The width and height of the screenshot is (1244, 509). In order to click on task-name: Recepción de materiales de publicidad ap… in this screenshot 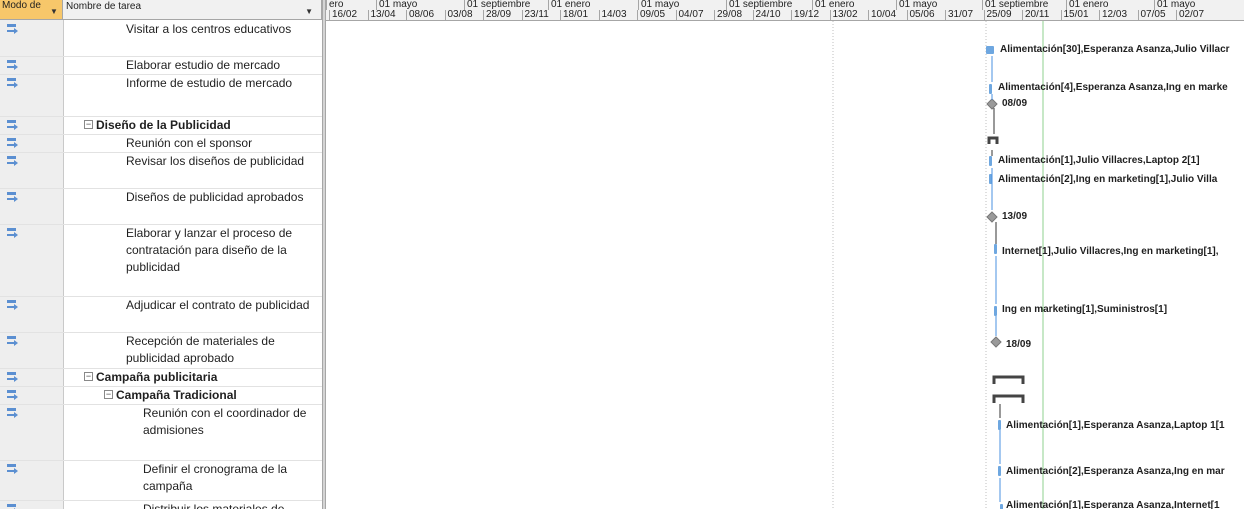, I will do `click(221, 350)`.